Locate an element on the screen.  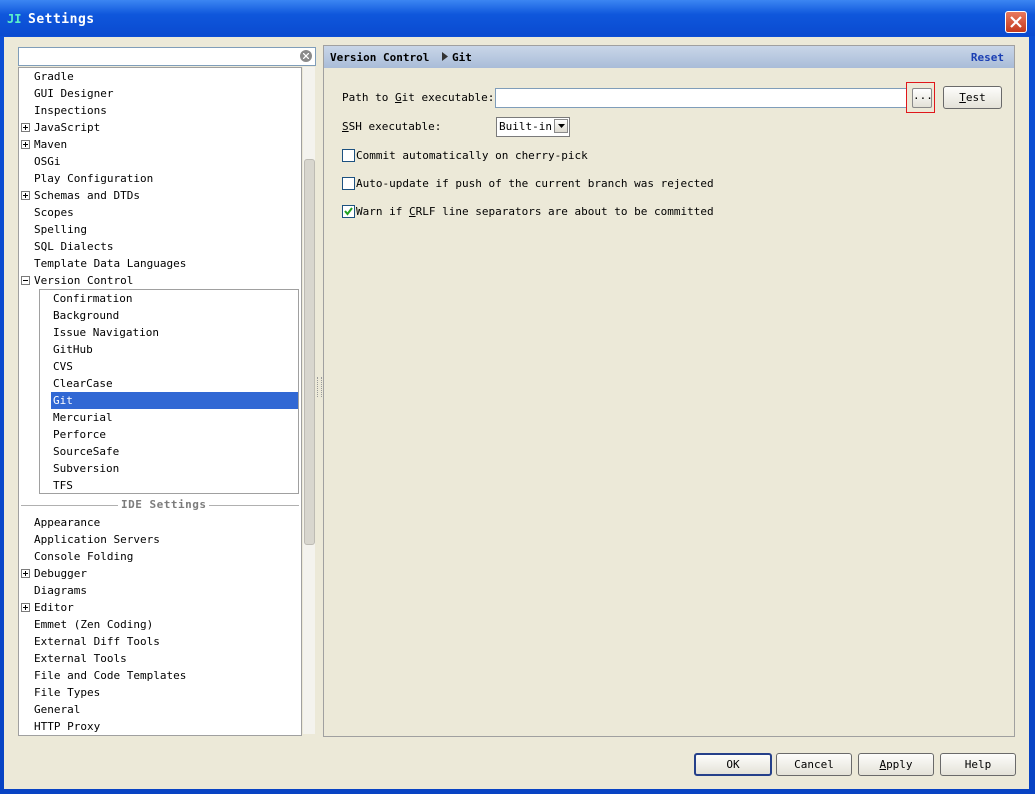
tree-item-label: OSGi is located at coordinates (47, 161).